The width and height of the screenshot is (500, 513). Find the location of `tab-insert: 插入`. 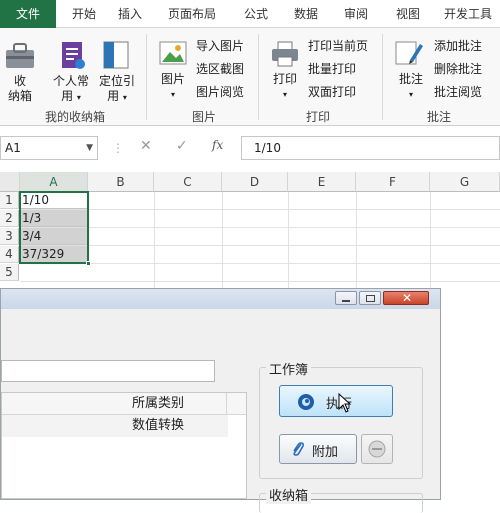

tab-insert: 插入 is located at coordinates (130, 14).